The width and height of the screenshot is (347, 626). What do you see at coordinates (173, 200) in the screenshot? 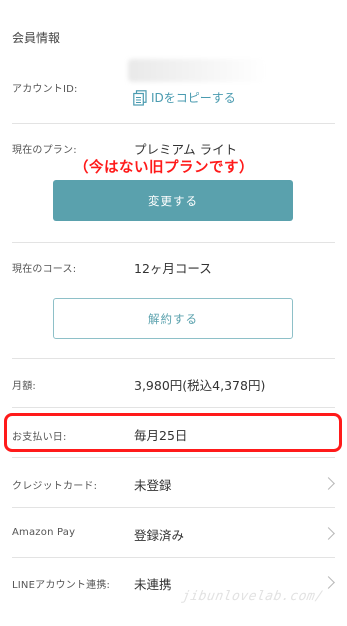
I see `change-plan-button: 変更する` at bounding box center [173, 200].